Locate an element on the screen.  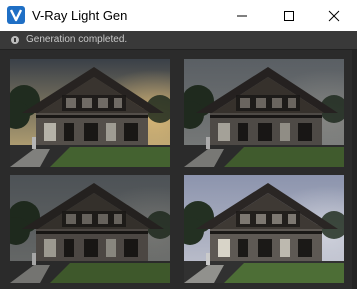
close-icon is located at coordinates (334, 16).